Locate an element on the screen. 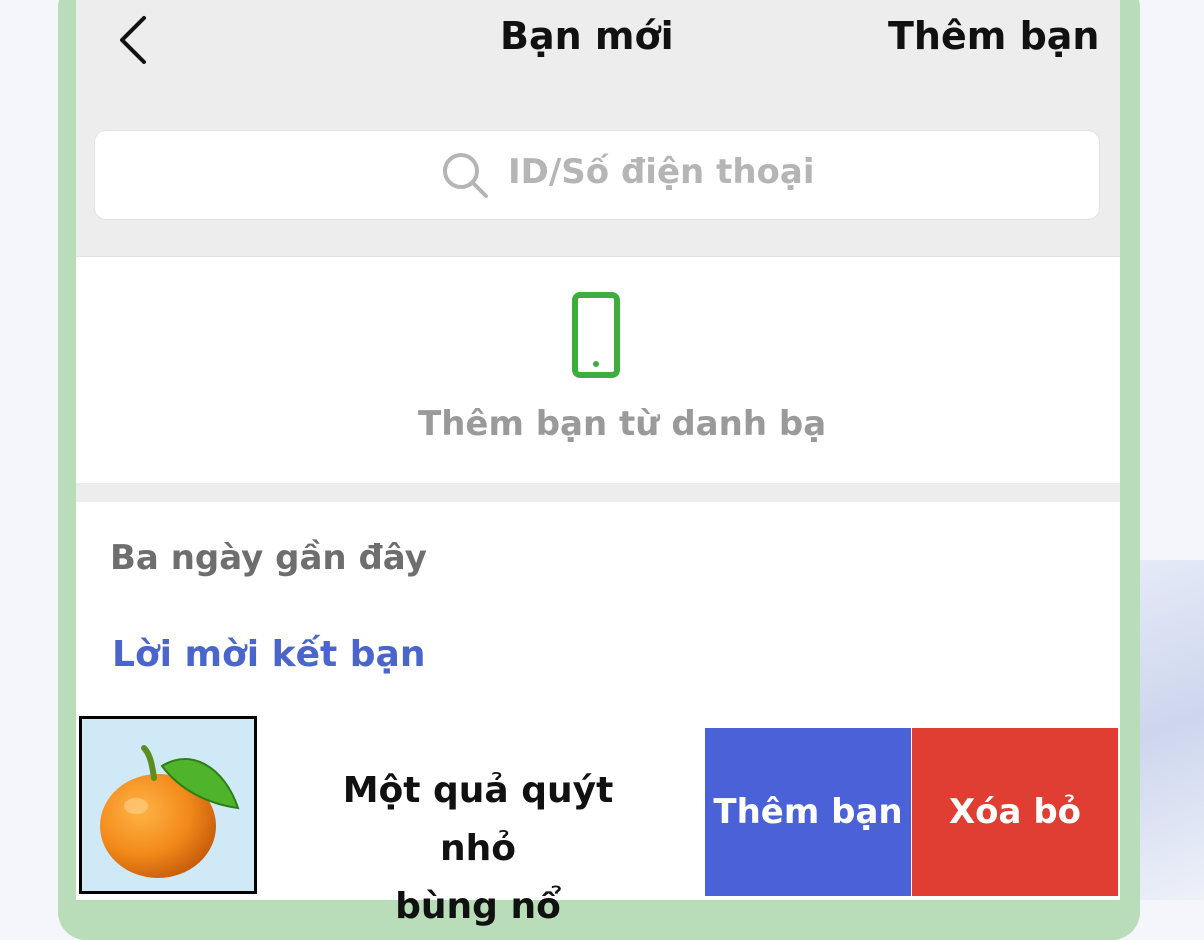 This screenshot has width=1204, height=940. requester-name-line-2: bùng nổ is located at coordinates (478, 906).